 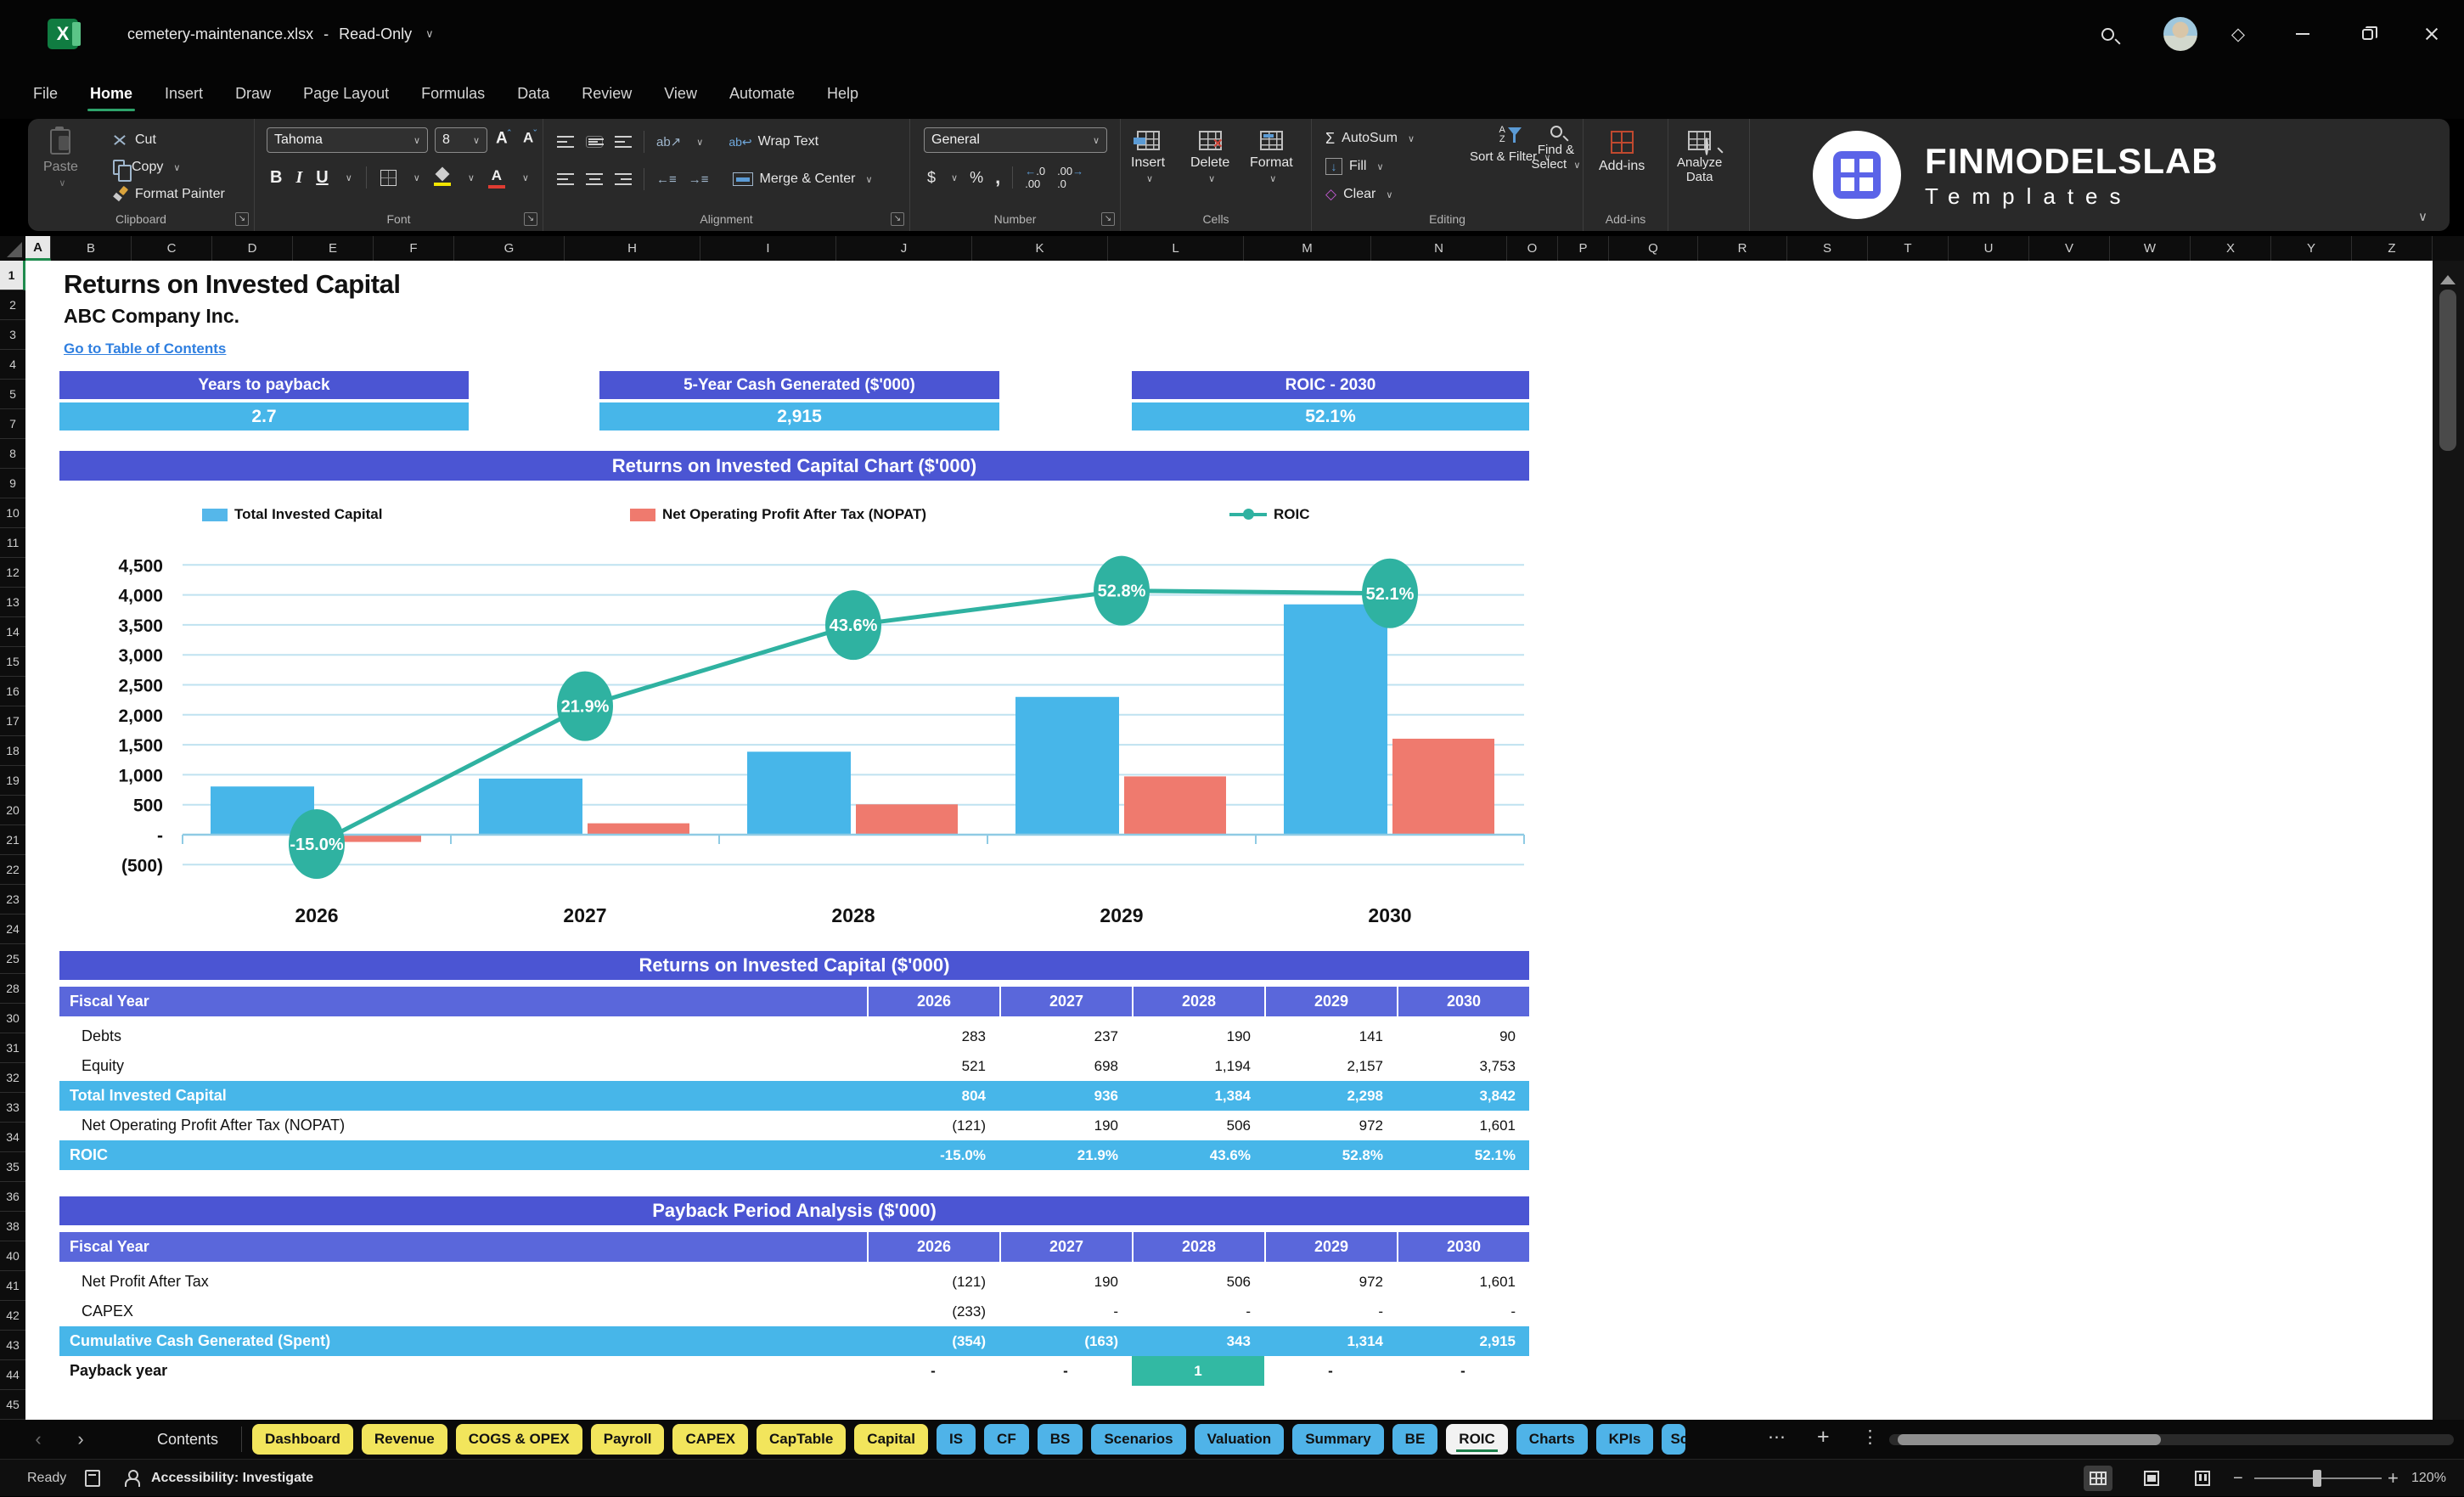 What do you see at coordinates (1330, 1341) in the screenshot?
I see `value-cell: 1,314` at bounding box center [1330, 1341].